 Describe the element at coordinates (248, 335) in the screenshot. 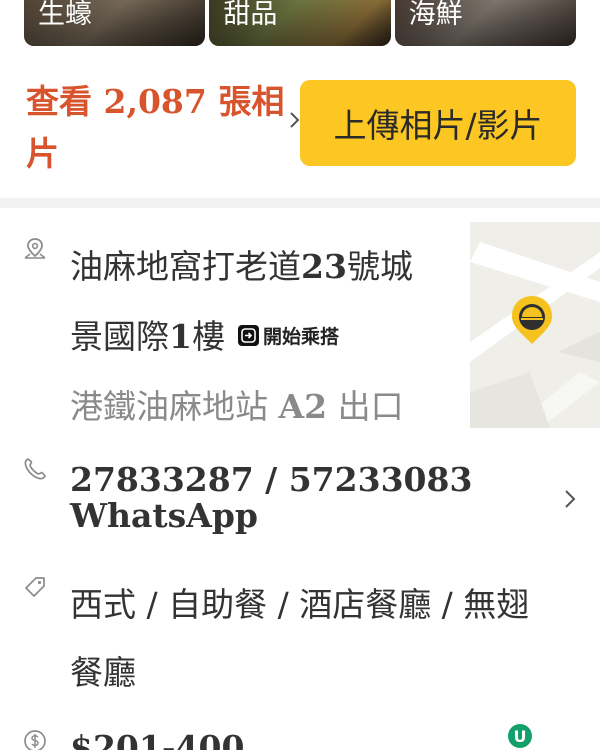

I see `ride-arrow-icon` at that location.